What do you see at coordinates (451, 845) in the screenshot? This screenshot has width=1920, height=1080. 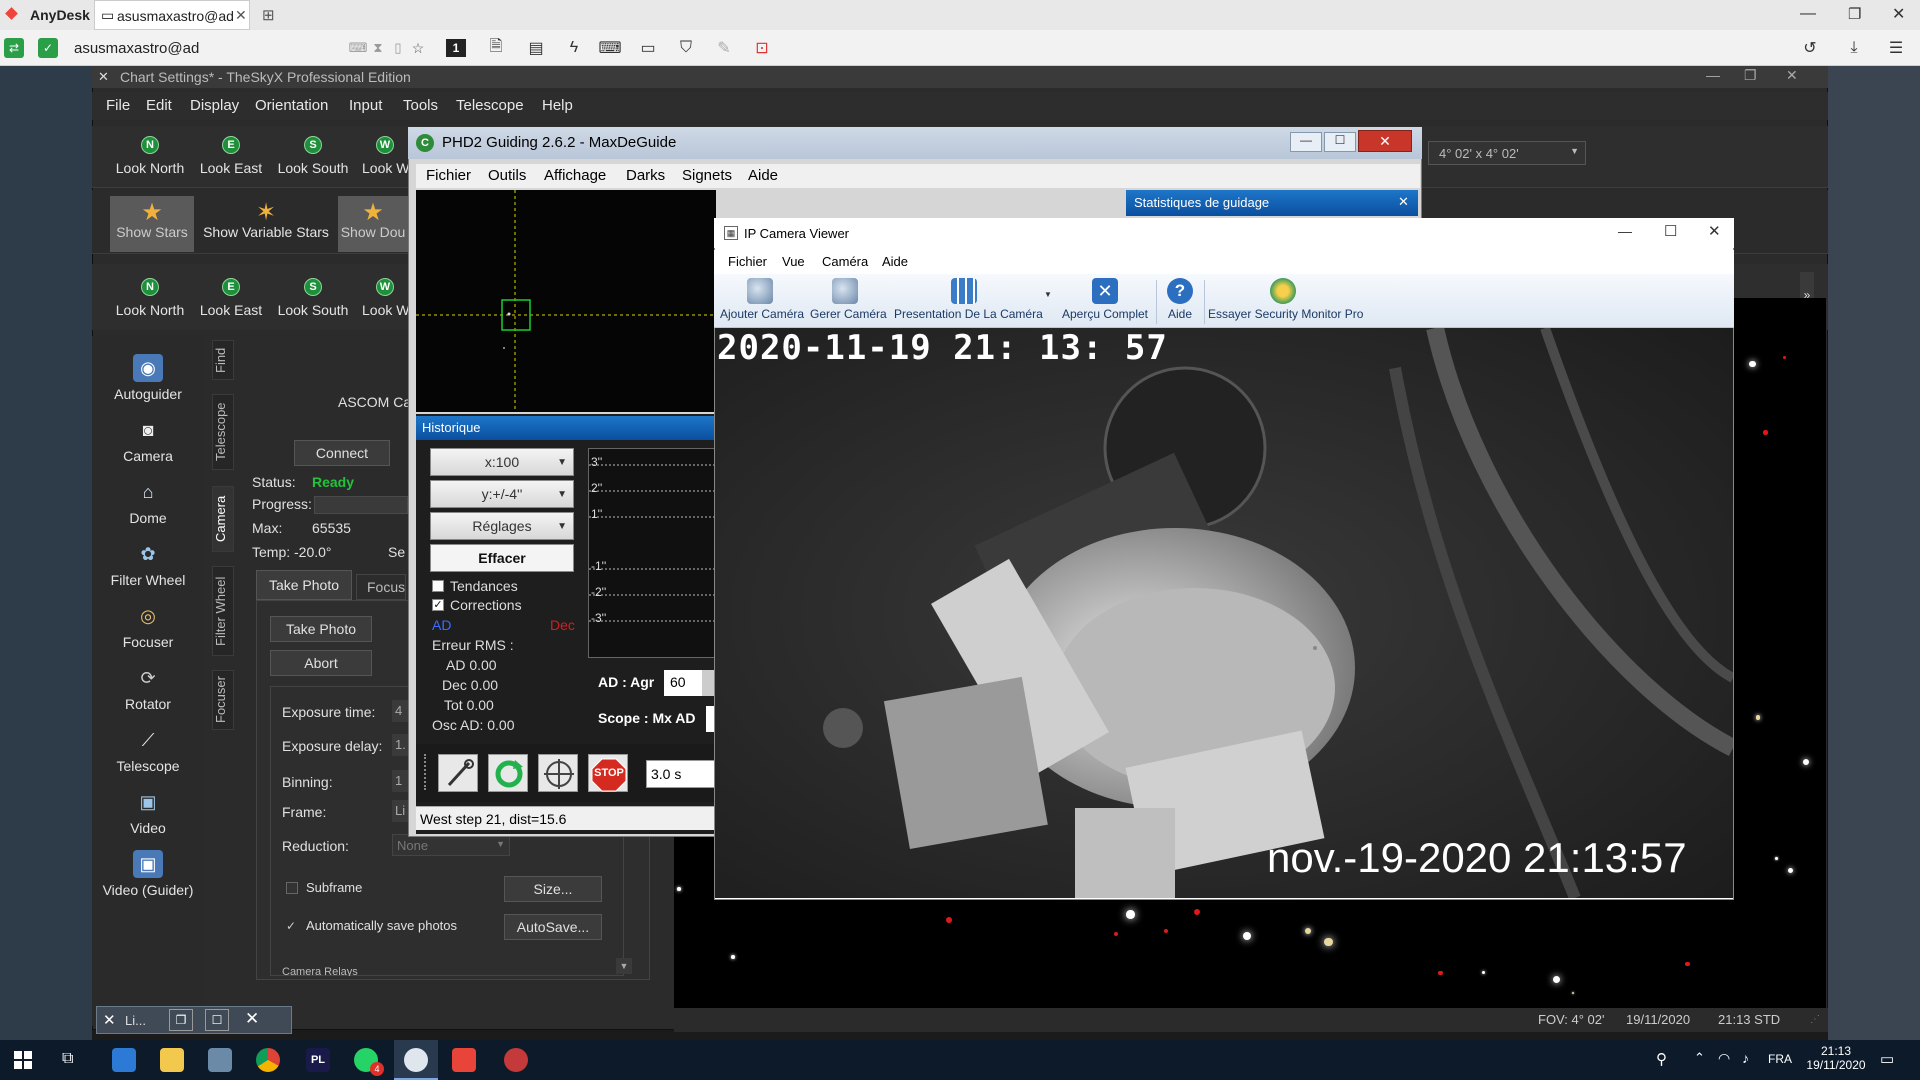 I see `reduction-select: None ▼` at bounding box center [451, 845].